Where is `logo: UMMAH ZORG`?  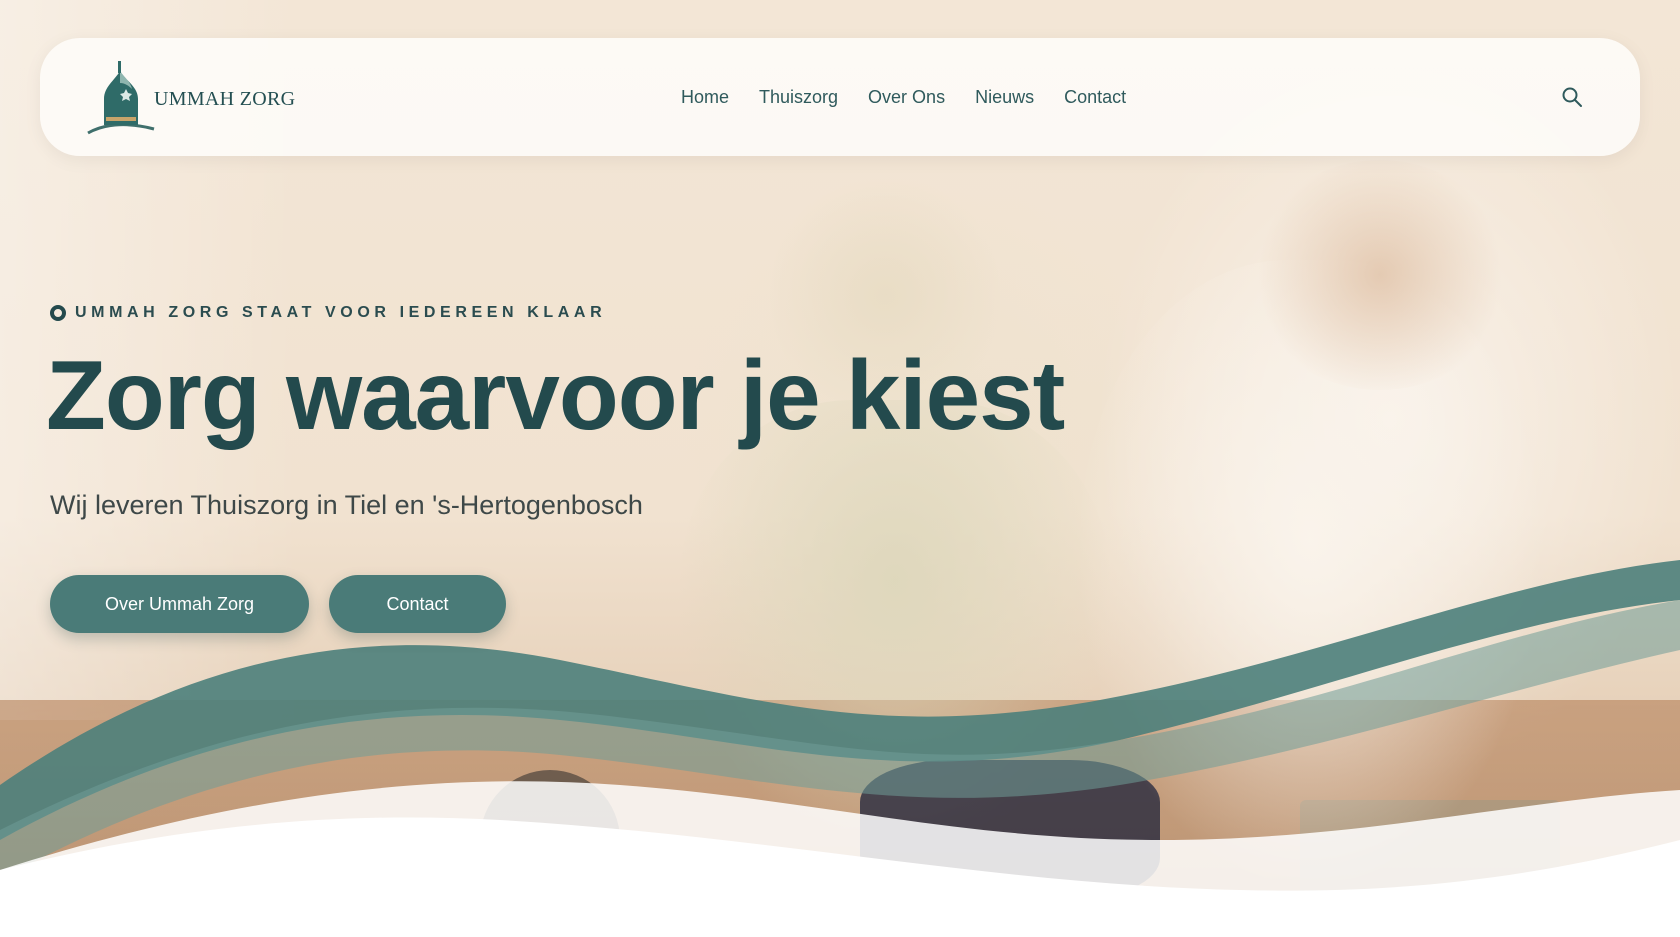 logo: UMMAH ZORG is located at coordinates (189, 97).